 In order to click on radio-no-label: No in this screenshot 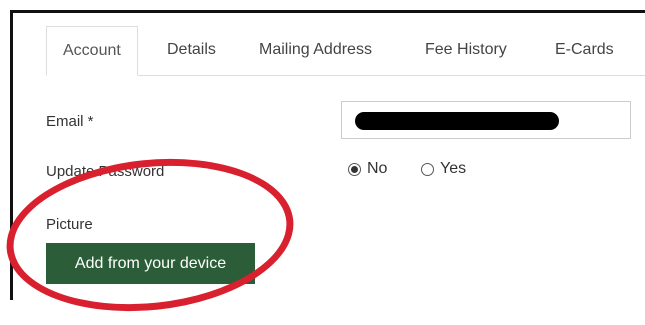, I will do `click(377, 168)`.